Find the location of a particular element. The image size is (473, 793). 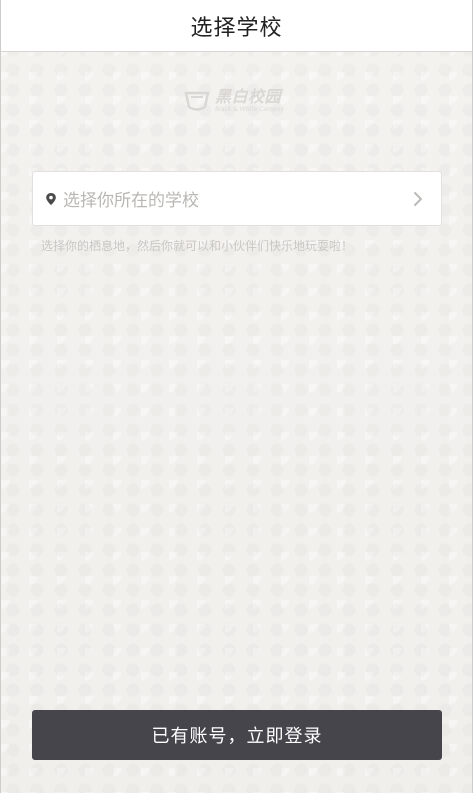

logo-english-text: Black & White Campus is located at coordinates (249, 109).